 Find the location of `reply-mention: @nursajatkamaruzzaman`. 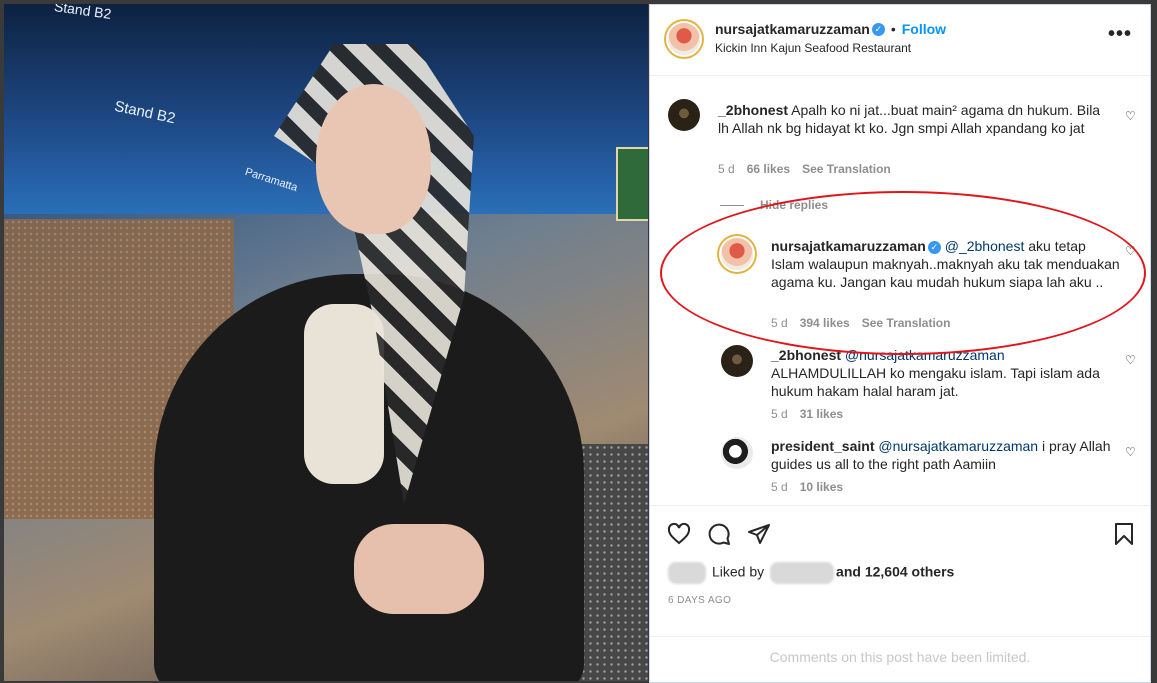

reply-mention: @nursajatkamaruzzaman is located at coordinates (958, 446).